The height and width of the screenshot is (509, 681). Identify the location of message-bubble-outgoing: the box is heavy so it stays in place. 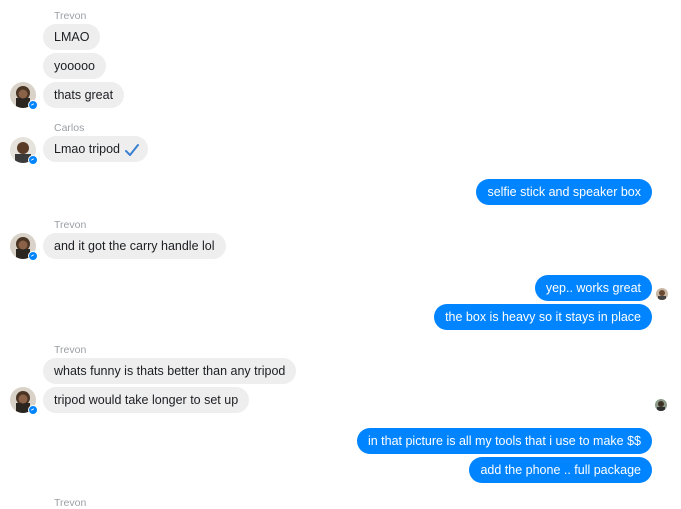
(543, 317).